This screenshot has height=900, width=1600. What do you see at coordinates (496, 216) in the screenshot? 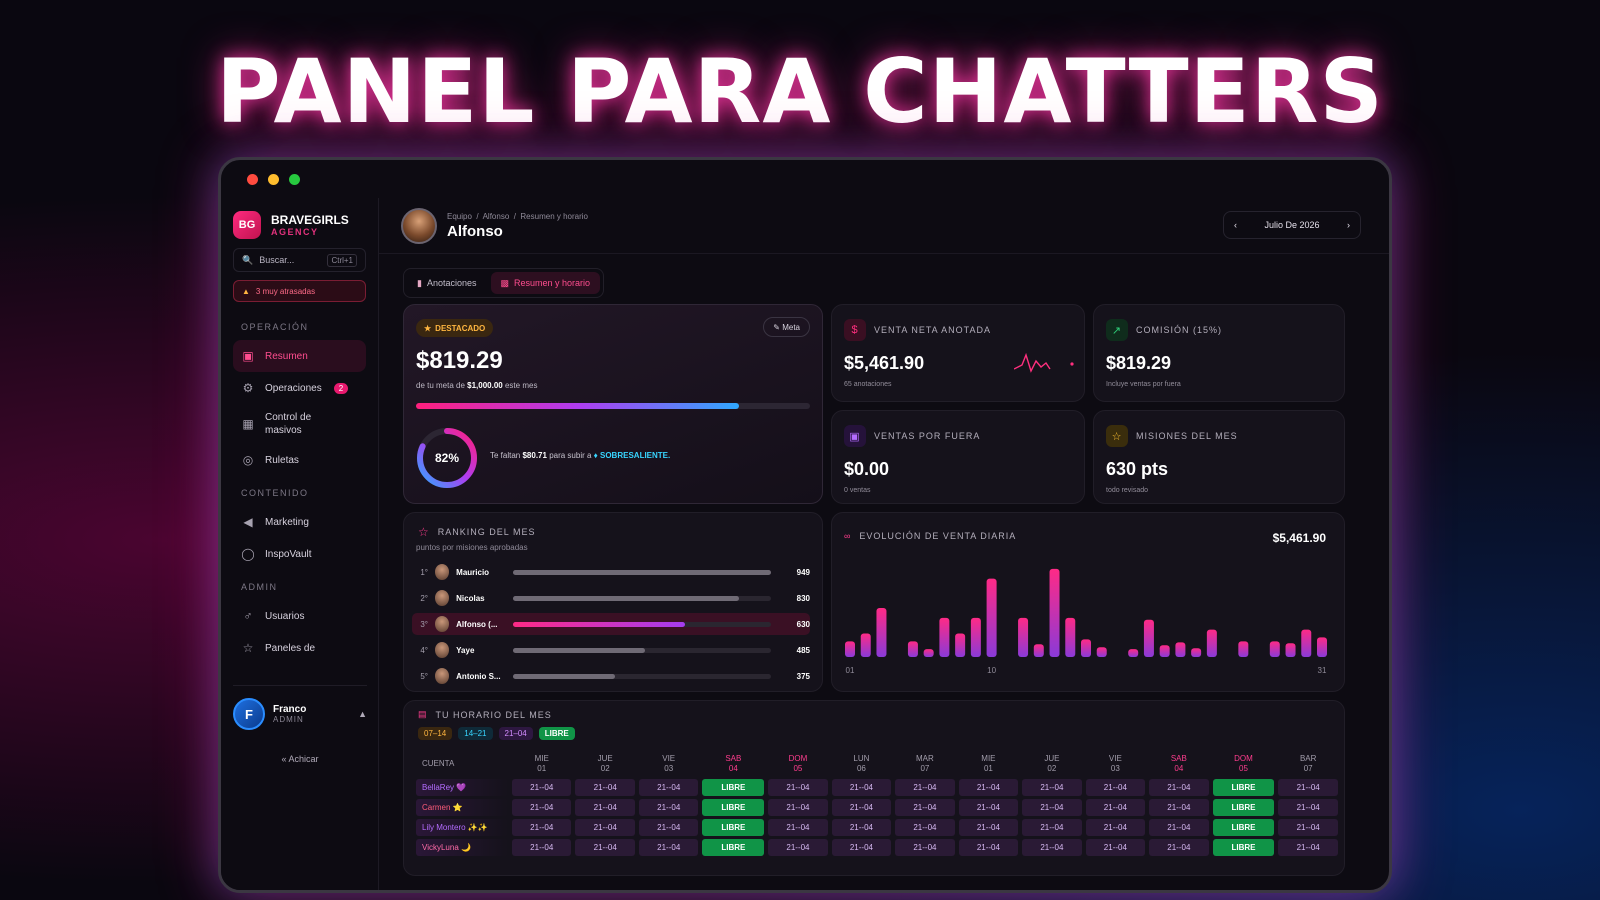
I see `breadcrumb-item: Alfonso` at bounding box center [496, 216].